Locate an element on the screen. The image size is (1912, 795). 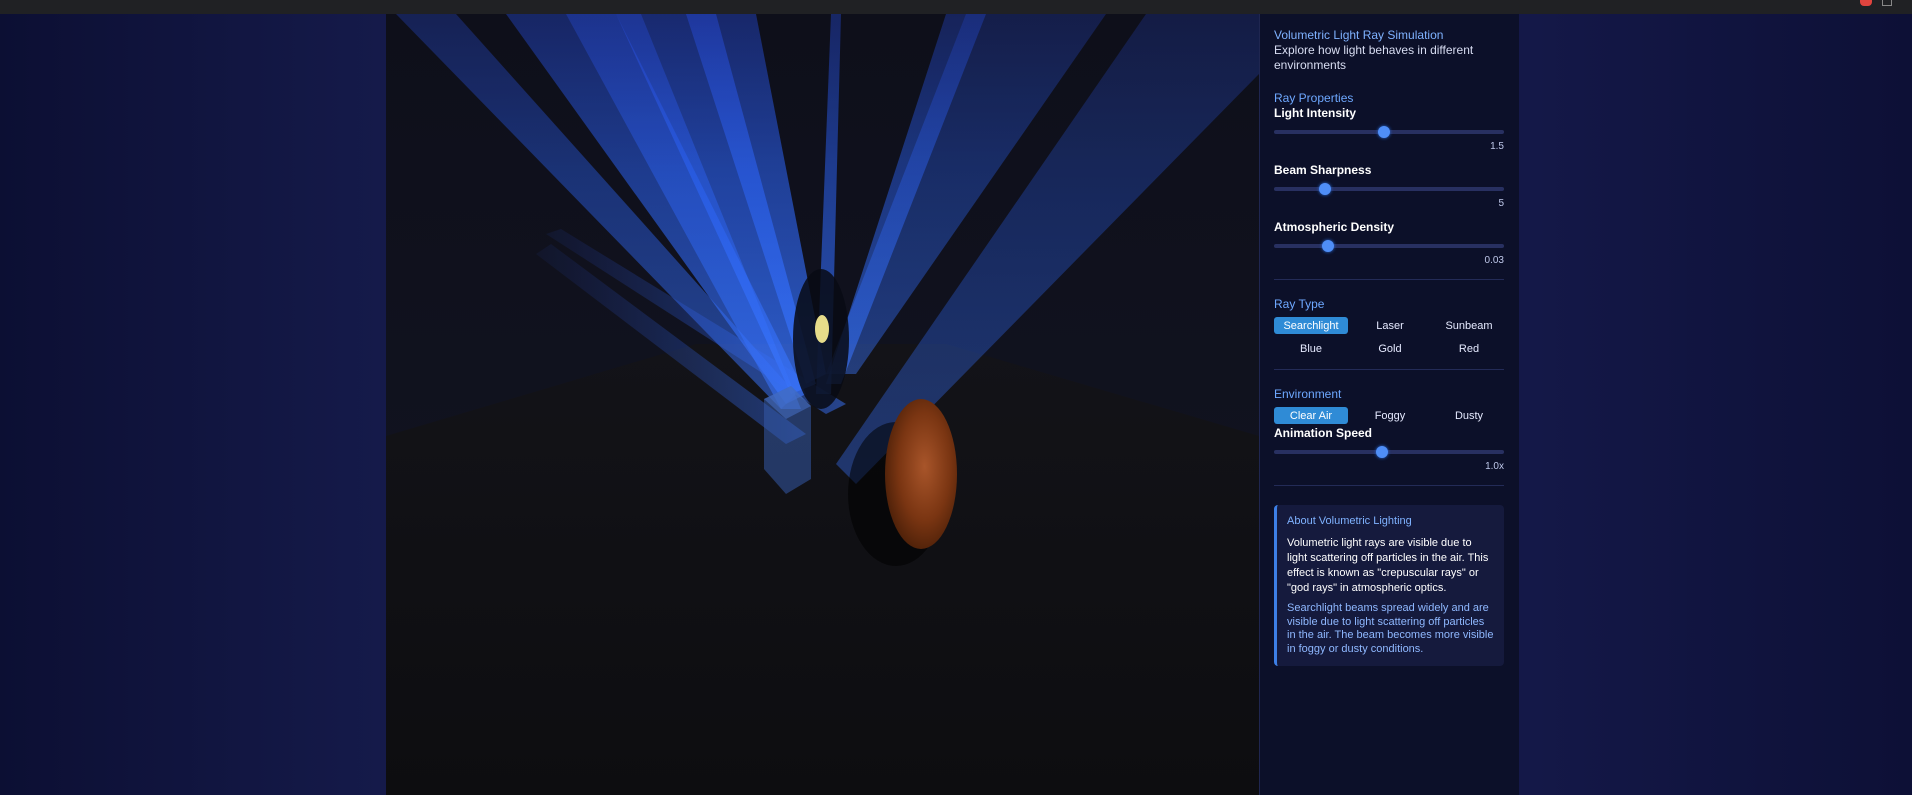
animation-speed-label: Animation Speed is located at coordinates (1323, 433).